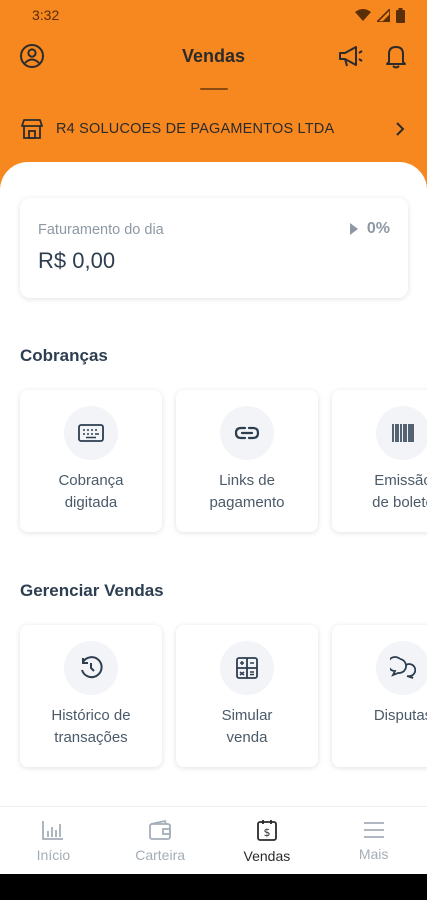 The image size is (427, 900). What do you see at coordinates (101, 230) in the screenshot?
I see `billing-label: Faturamento do dia` at bounding box center [101, 230].